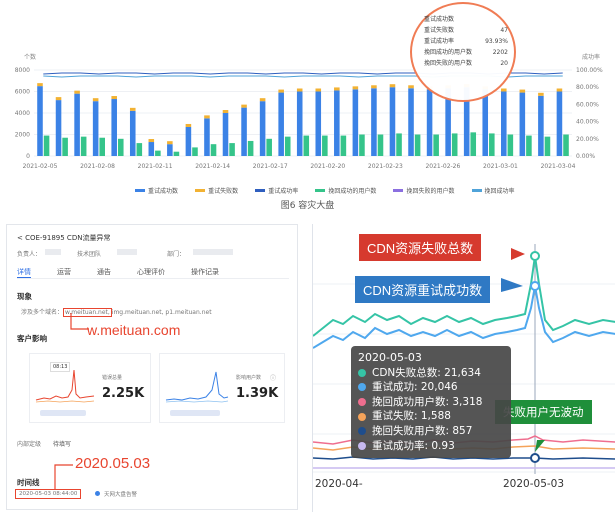  Describe the element at coordinates (212, 166) in the screenshot. I see `x-tick: 2021-02-14` at that location.